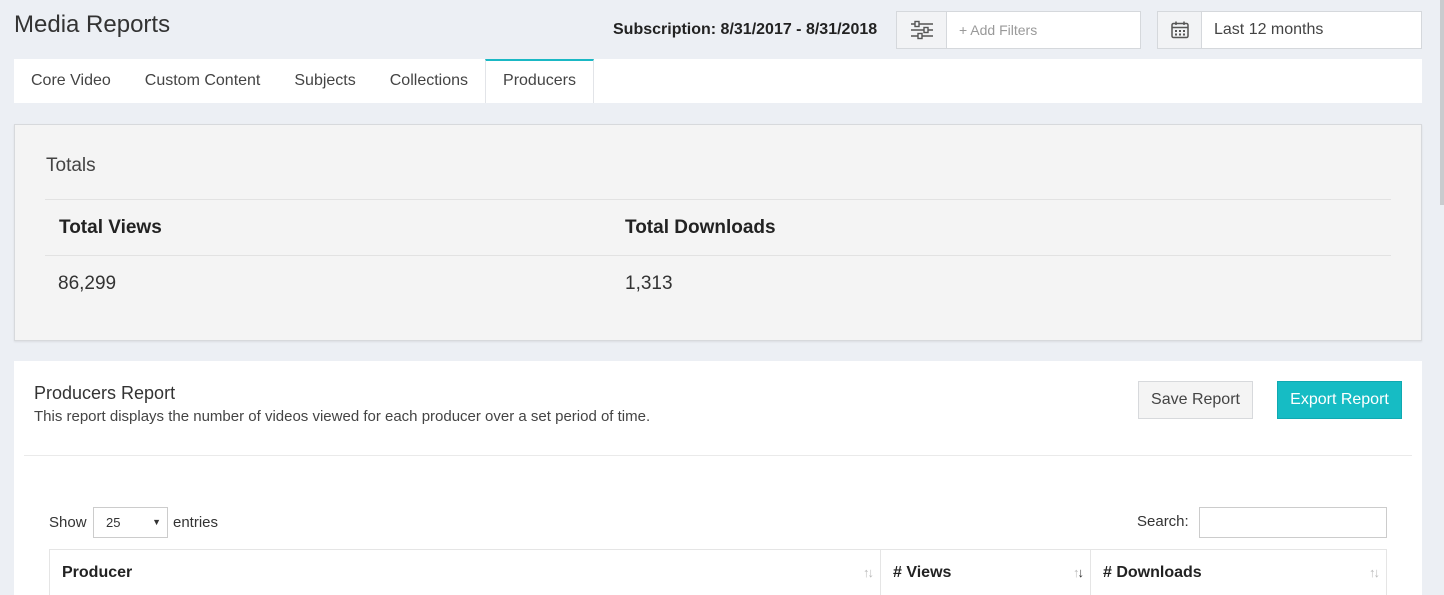  Describe the element at coordinates (105, 393) in the screenshot. I see `report-title: Producers Report` at that location.